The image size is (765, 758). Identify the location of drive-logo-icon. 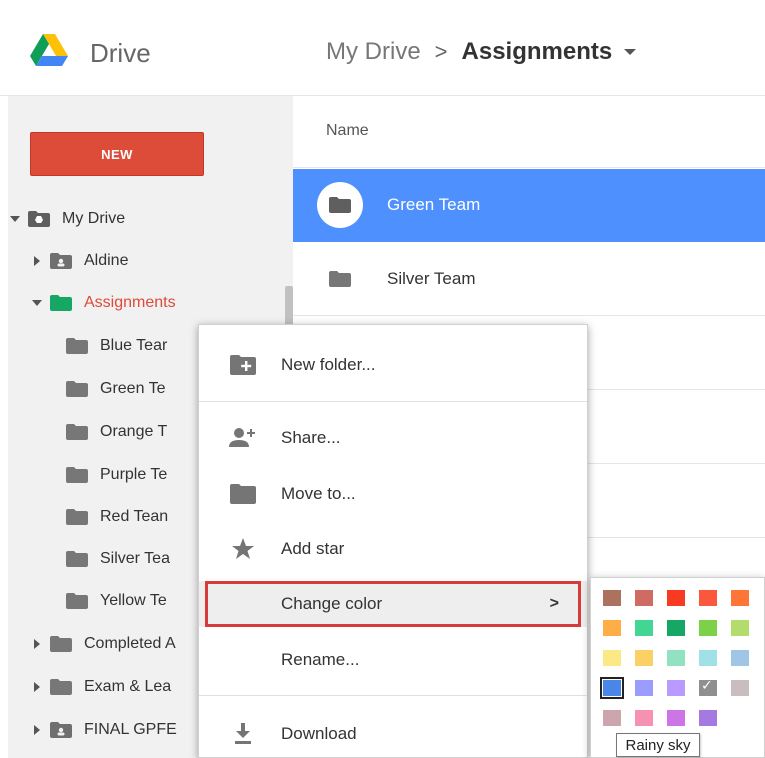
(49, 51).